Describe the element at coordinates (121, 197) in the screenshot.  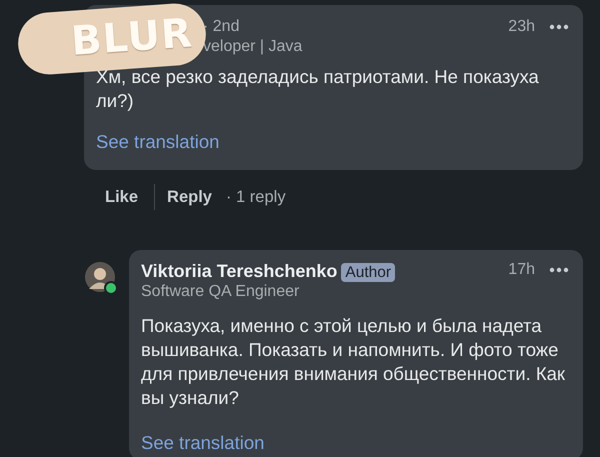
I see `like-button: Like` at that location.